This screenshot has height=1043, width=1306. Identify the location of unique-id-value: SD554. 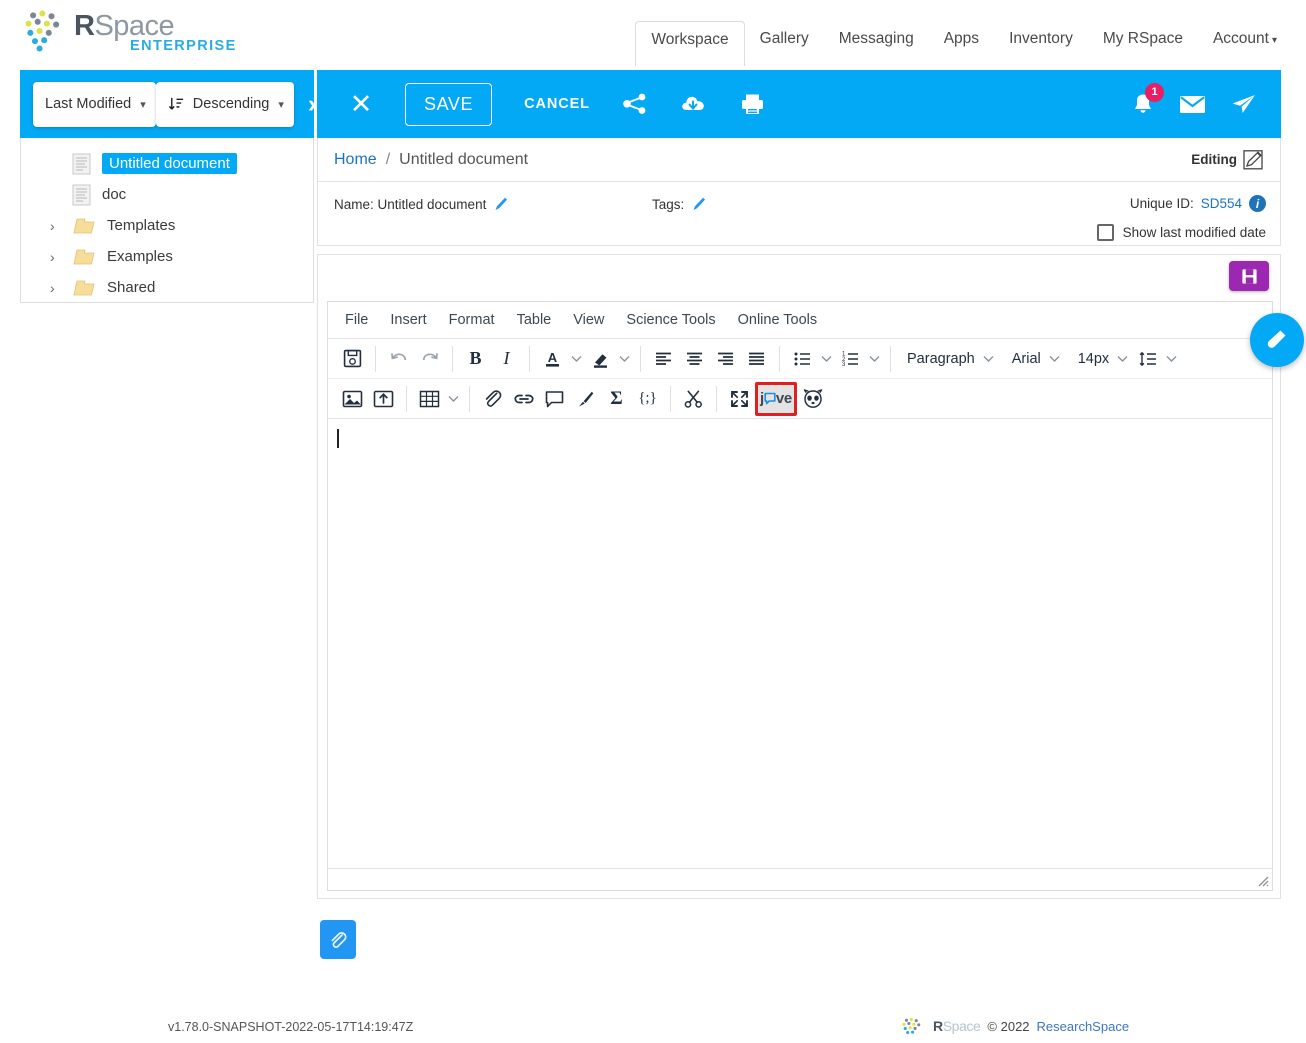
(1221, 203).